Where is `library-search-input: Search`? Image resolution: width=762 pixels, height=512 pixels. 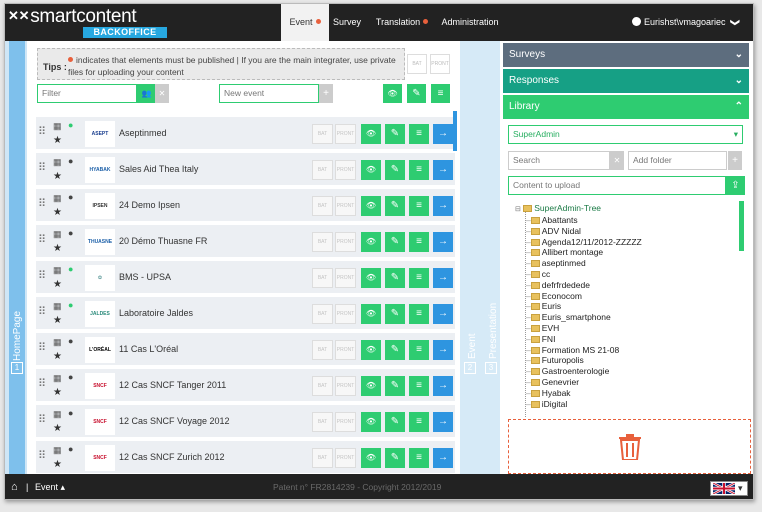 library-search-input: Search is located at coordinates (559, 160).